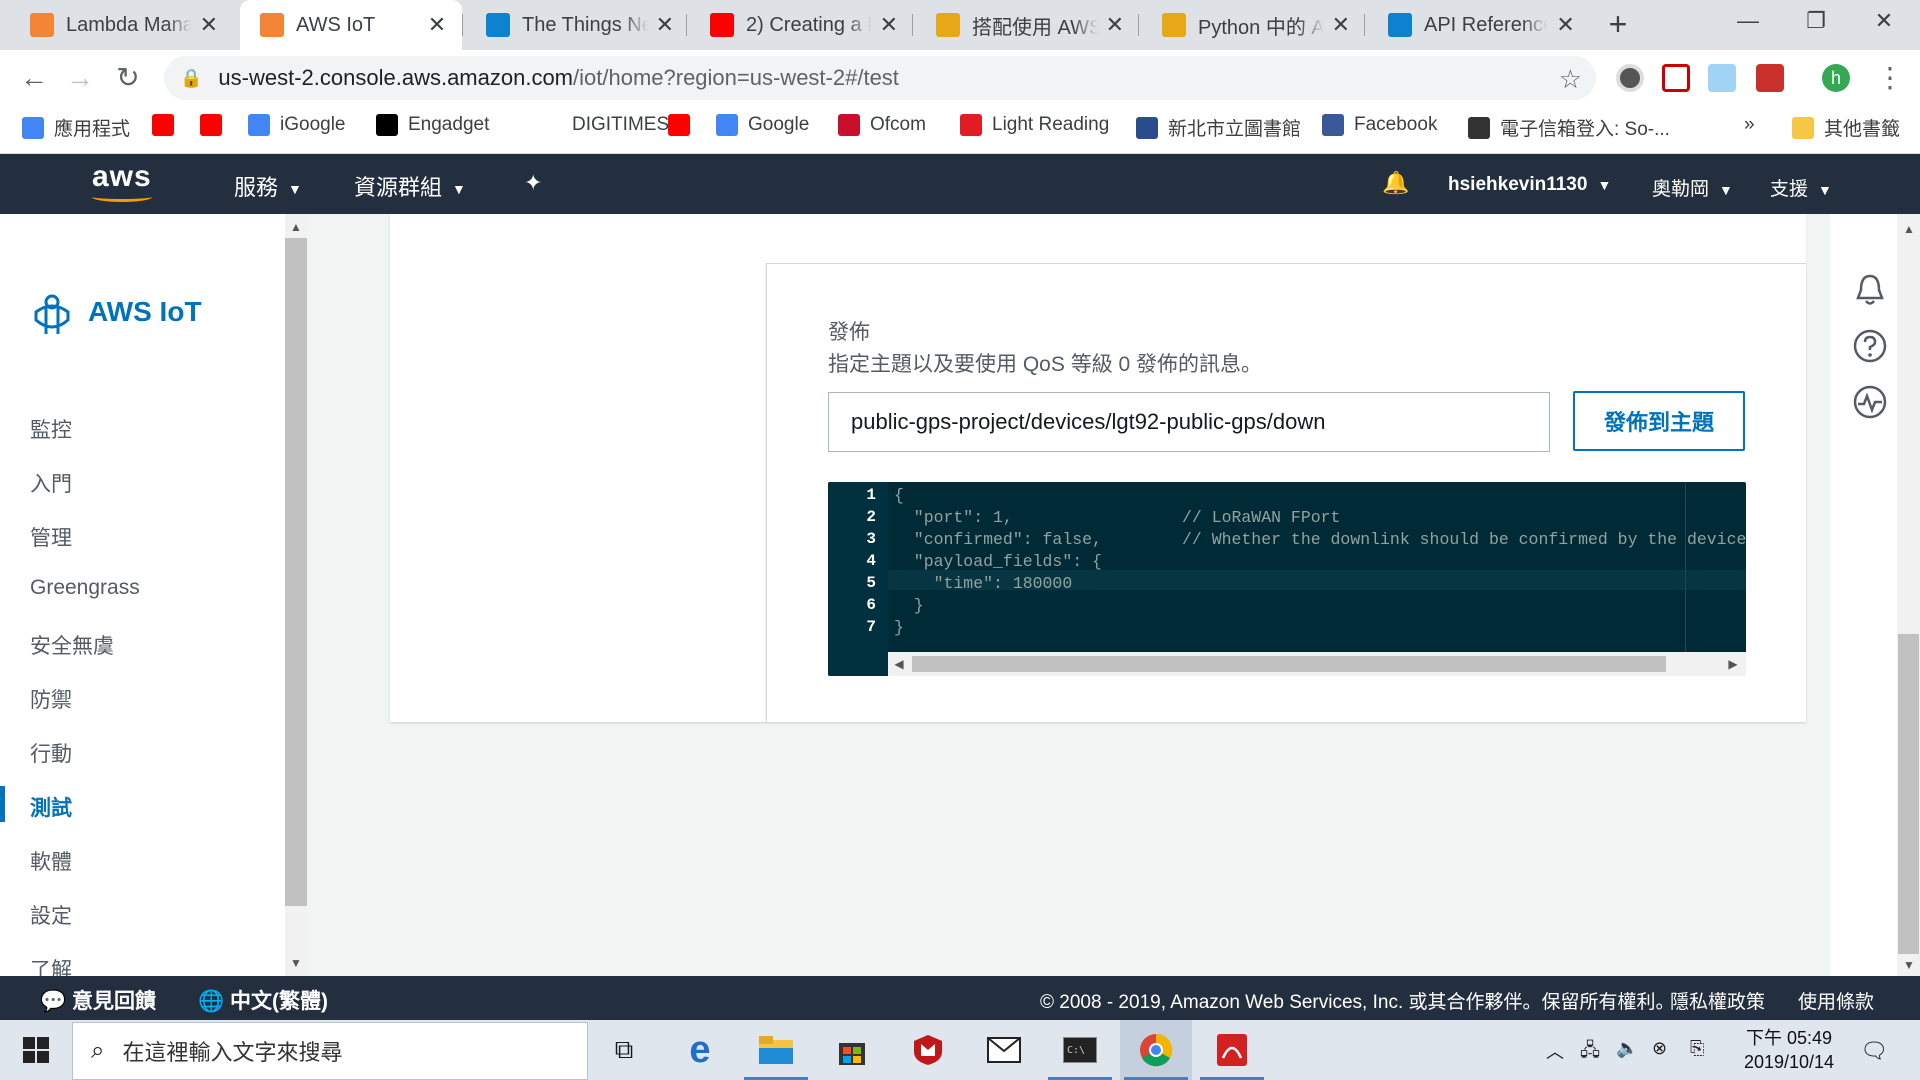  I want to click on scroll-right-arrow-icon: ▶, so click(1733, 664).